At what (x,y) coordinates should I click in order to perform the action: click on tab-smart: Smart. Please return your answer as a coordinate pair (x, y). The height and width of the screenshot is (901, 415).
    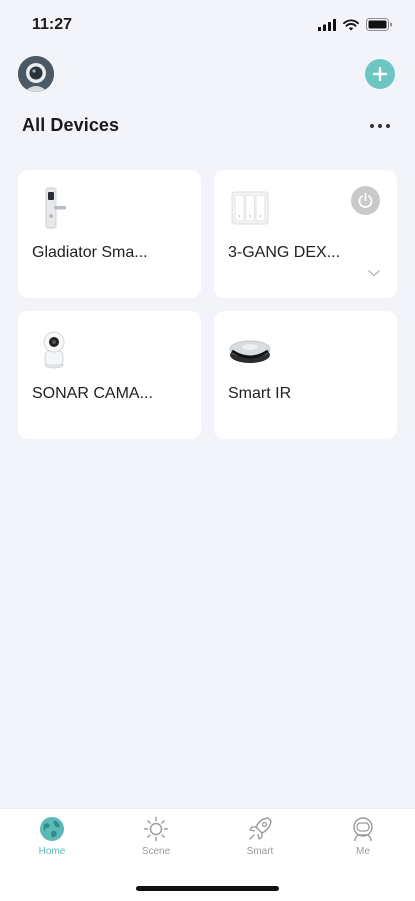
    Looking at the image, I should click on (260, 843).